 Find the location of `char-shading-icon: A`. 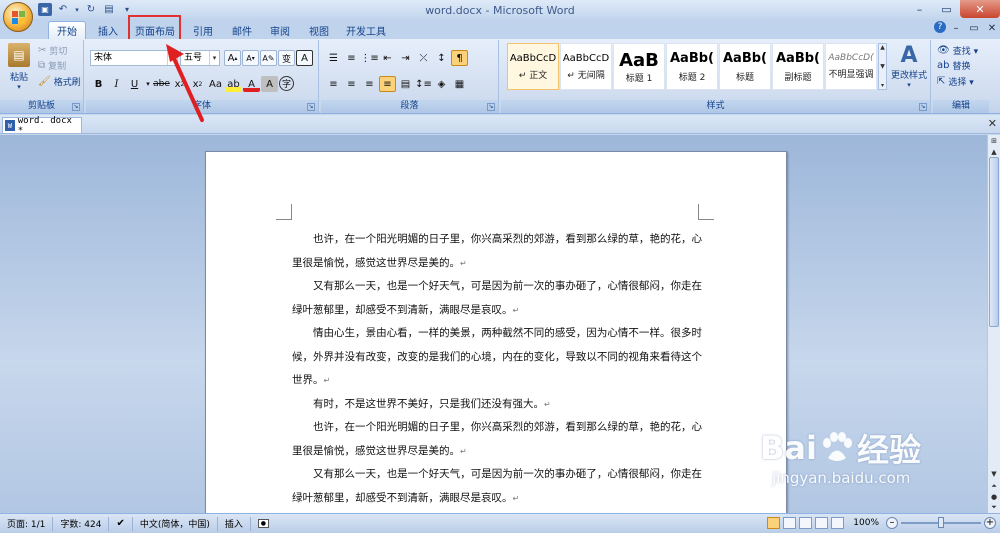

char-shading-icon: A is located at coordinates (269, 84).